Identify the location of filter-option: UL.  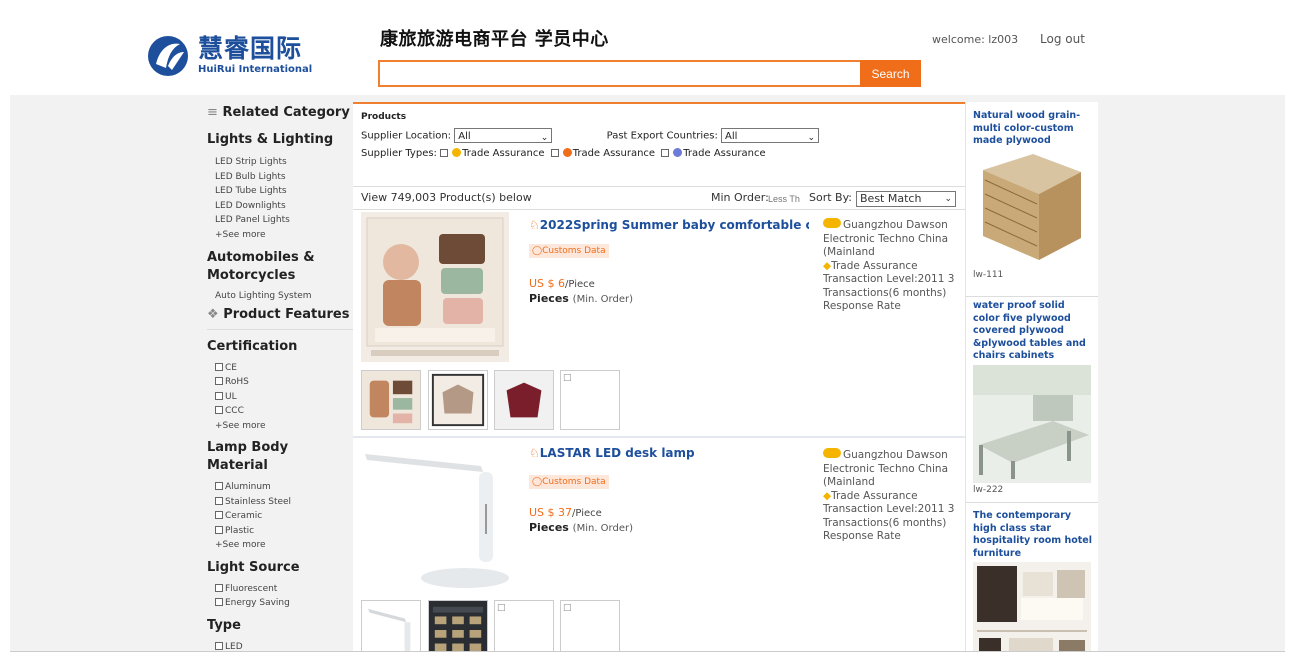
(280, 397).